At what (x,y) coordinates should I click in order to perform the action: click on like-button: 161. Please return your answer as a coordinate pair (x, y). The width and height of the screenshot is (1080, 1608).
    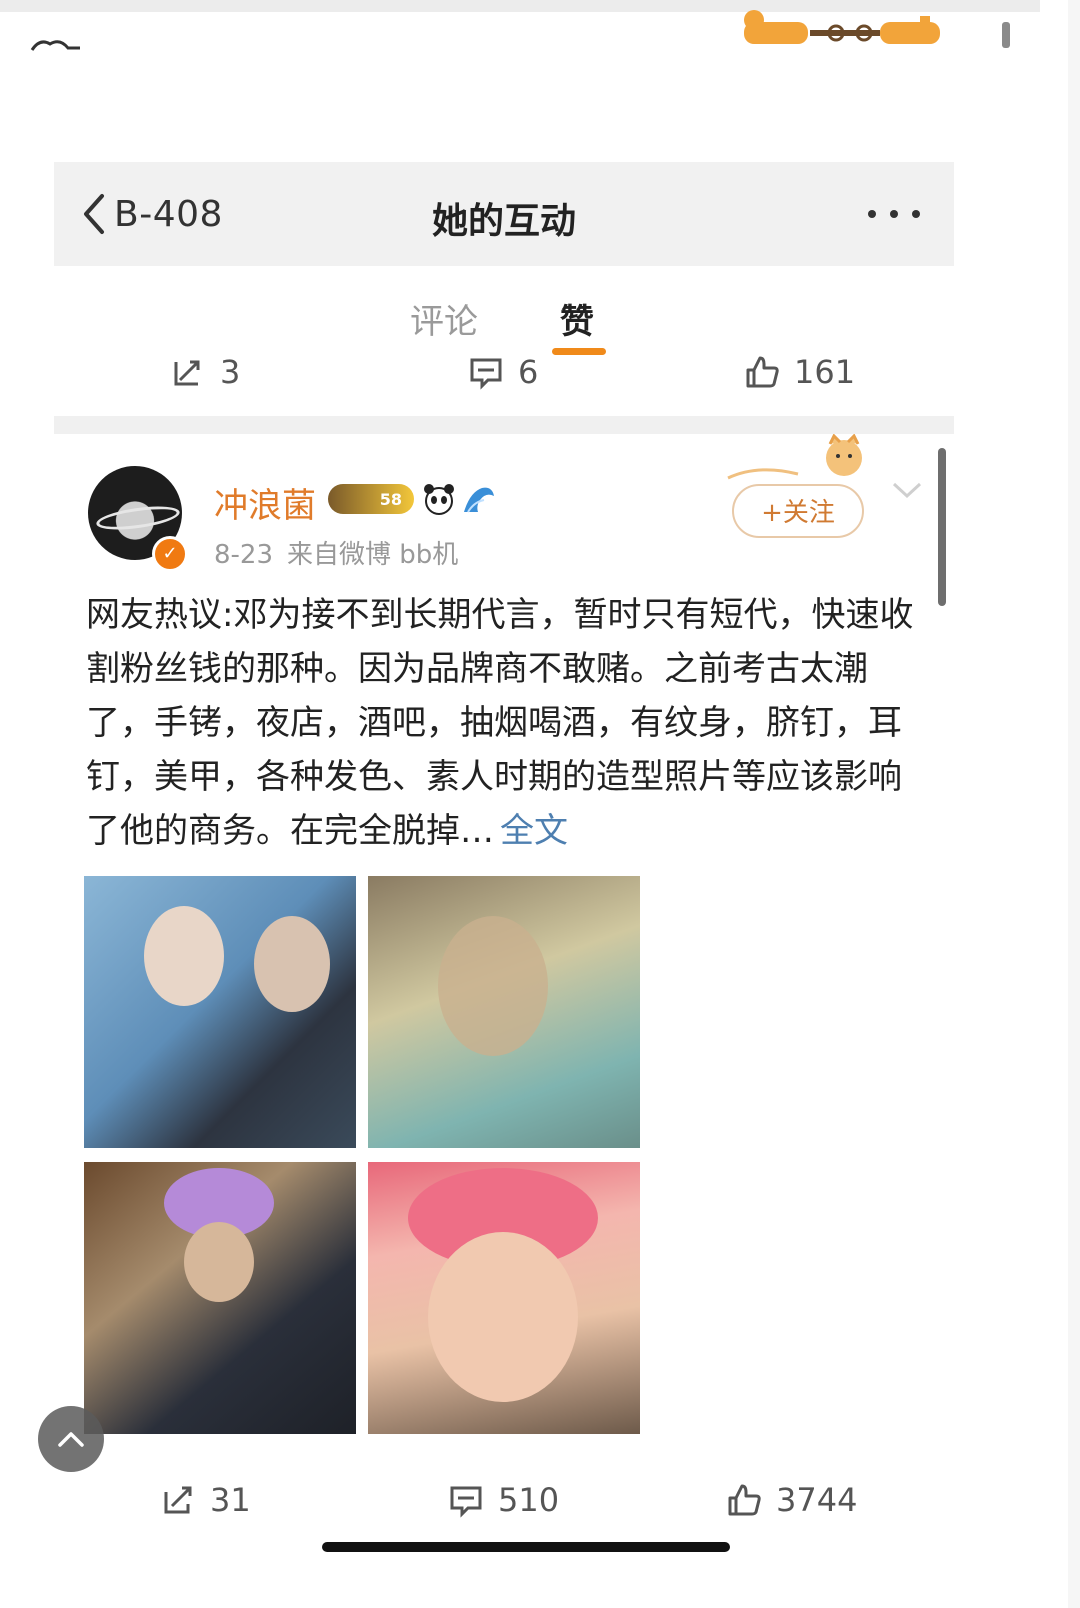
    Looking at the image, I should click on (798, 372).